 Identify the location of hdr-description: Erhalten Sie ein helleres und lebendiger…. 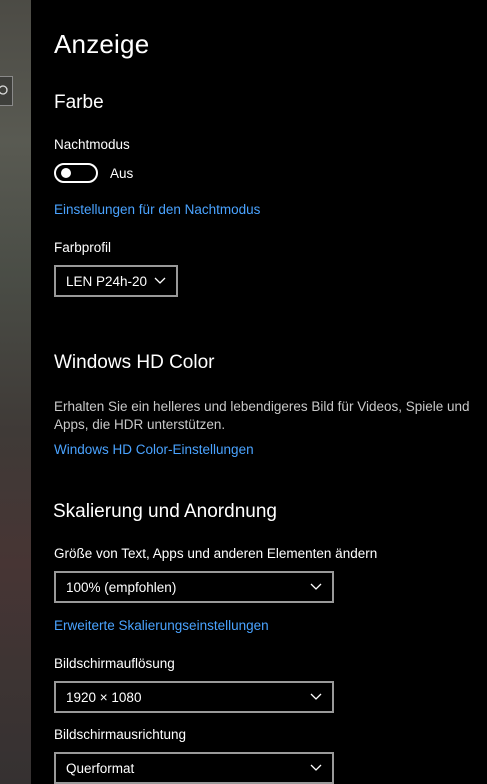
(262, 415).